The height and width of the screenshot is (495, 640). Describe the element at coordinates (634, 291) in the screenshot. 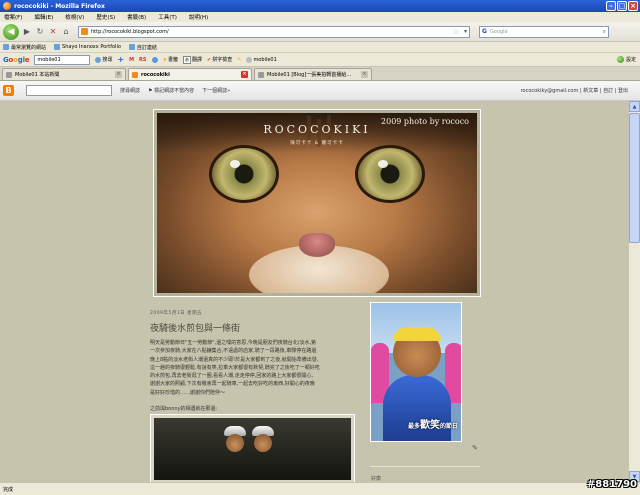

I see `vertical-scrollbar: ▲ ▼` at that location.